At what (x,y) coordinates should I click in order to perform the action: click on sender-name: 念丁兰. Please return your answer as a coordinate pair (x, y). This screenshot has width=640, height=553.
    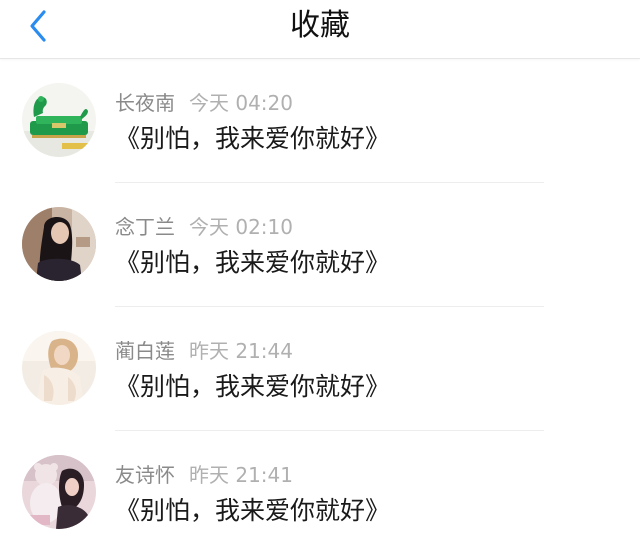
    Looking at the image, I should click on (145, 227).